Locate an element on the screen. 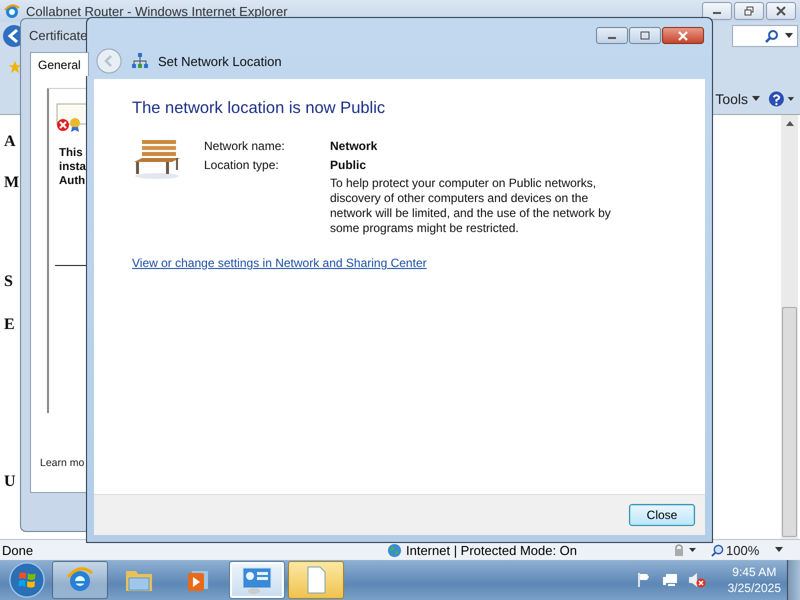 This screenshot has width=800, height=600. certificate-icon is located at coordinates (72, 118).